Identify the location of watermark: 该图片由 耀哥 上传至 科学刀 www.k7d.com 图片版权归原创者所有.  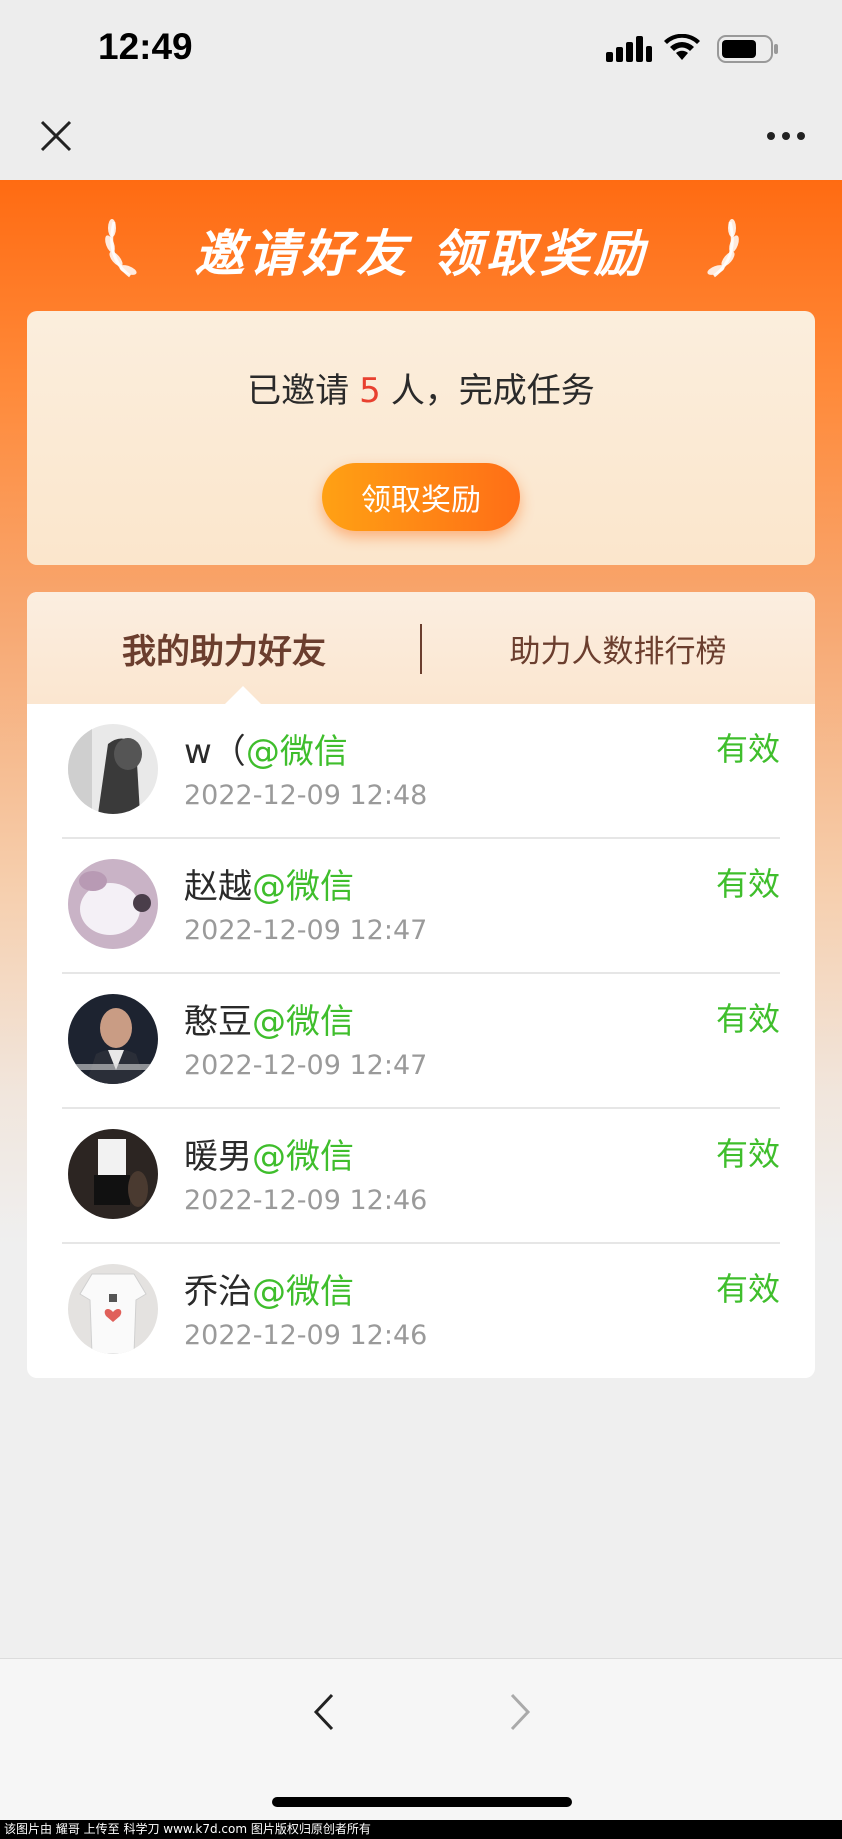
(421, 1829).